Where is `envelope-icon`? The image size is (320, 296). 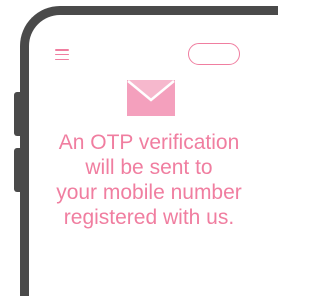
envelope-icon is located at coordinates (151, 98).